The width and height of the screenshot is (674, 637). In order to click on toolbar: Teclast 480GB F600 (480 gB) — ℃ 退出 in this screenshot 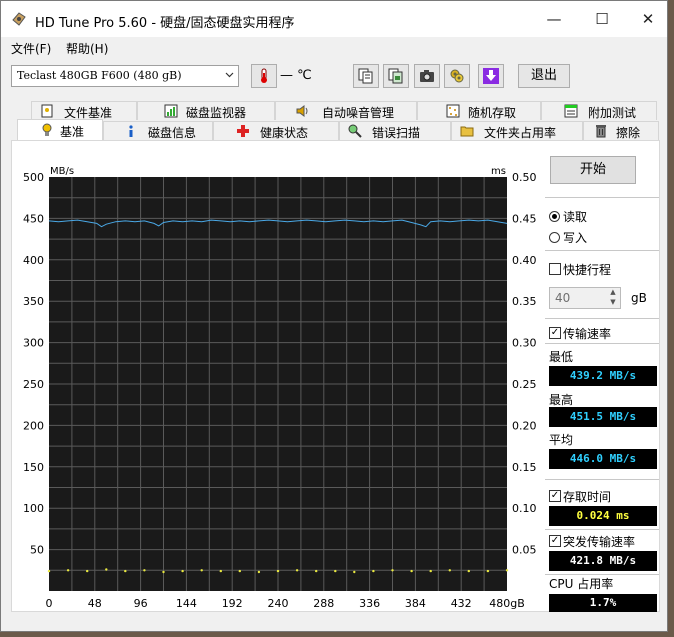, I will do `click(334, 77)`.